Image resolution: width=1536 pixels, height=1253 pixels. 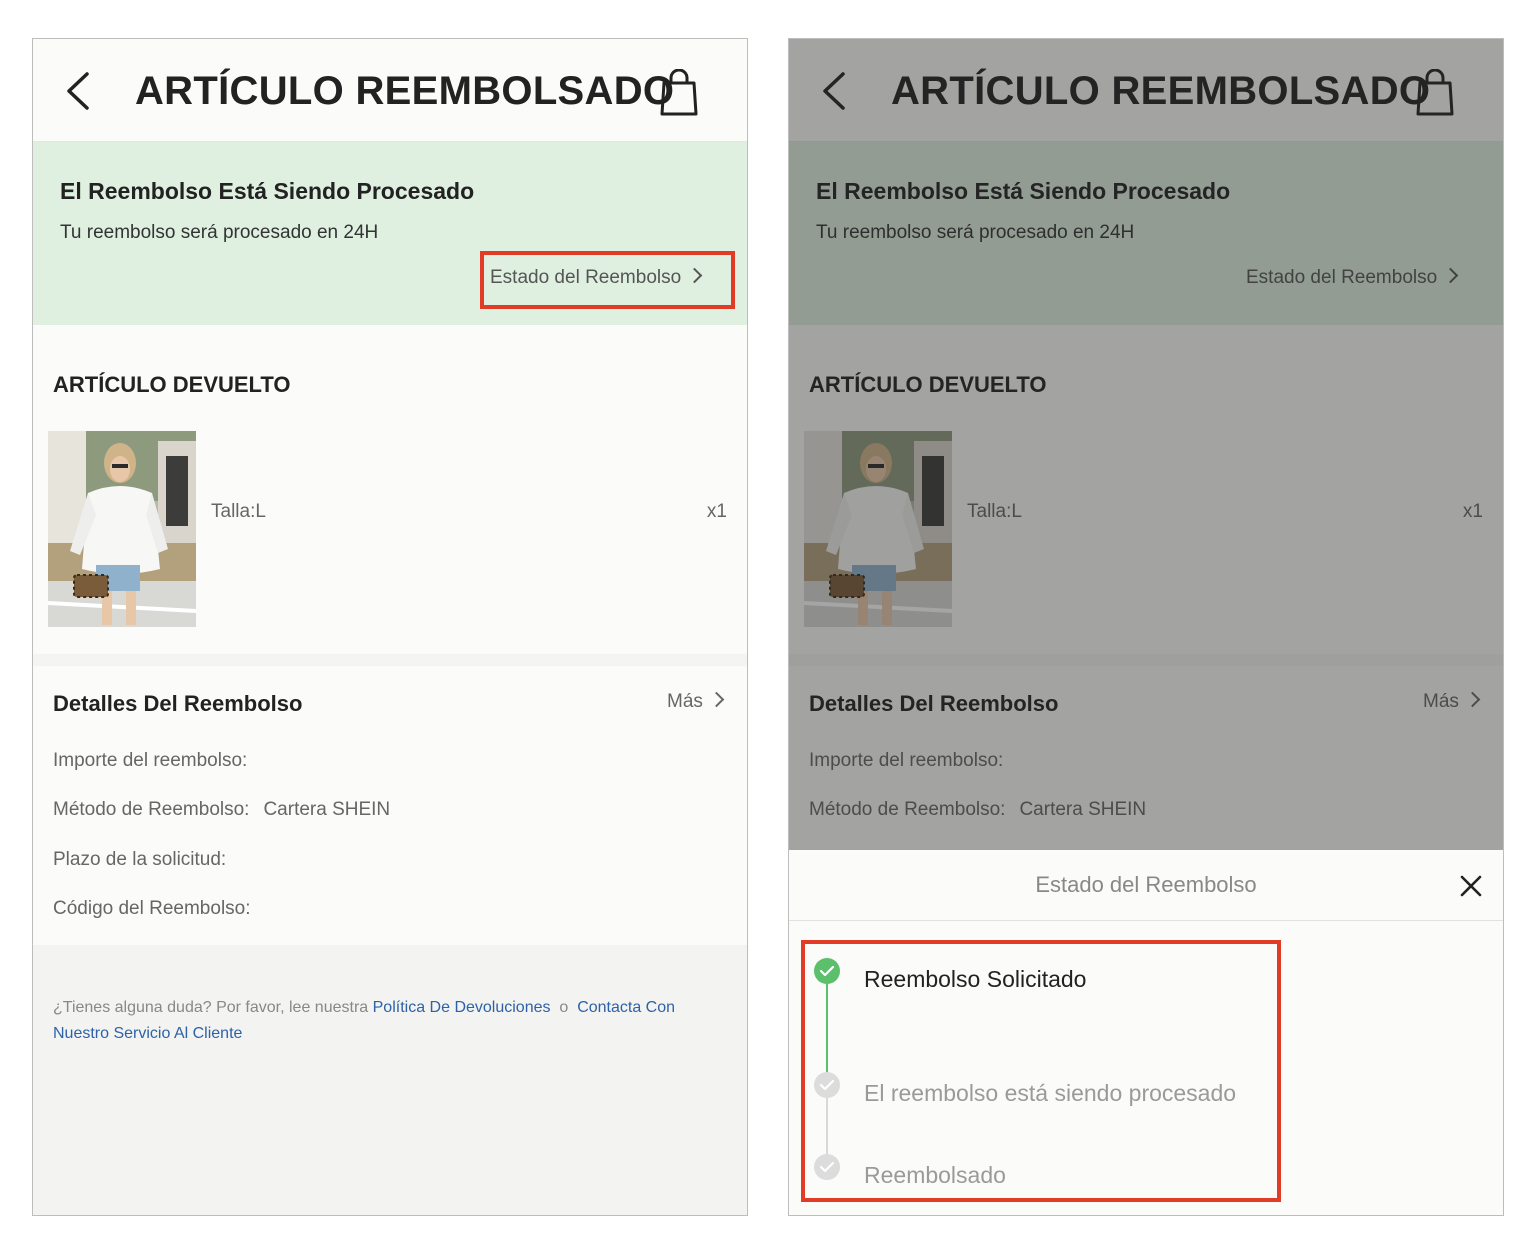 I want to click on contact-link-line1: Contacta Con, so click(x=626, y=1007).